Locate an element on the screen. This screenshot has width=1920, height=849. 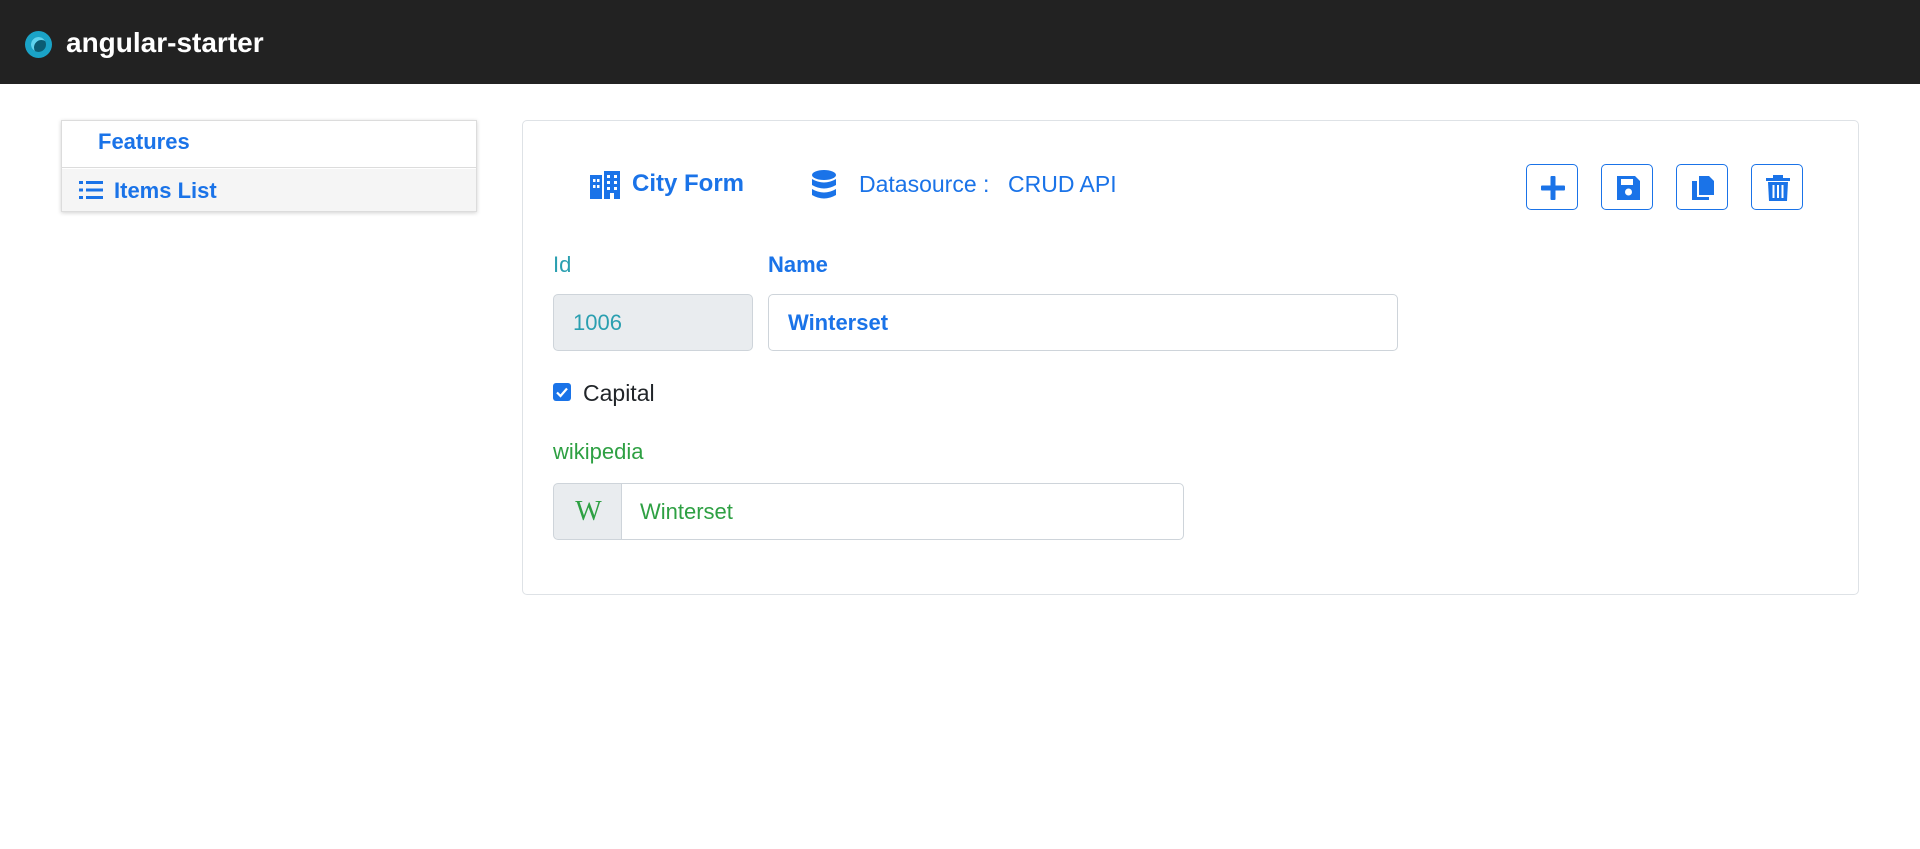
sidebar-header-label: Features is located at coordinates (144, 141).